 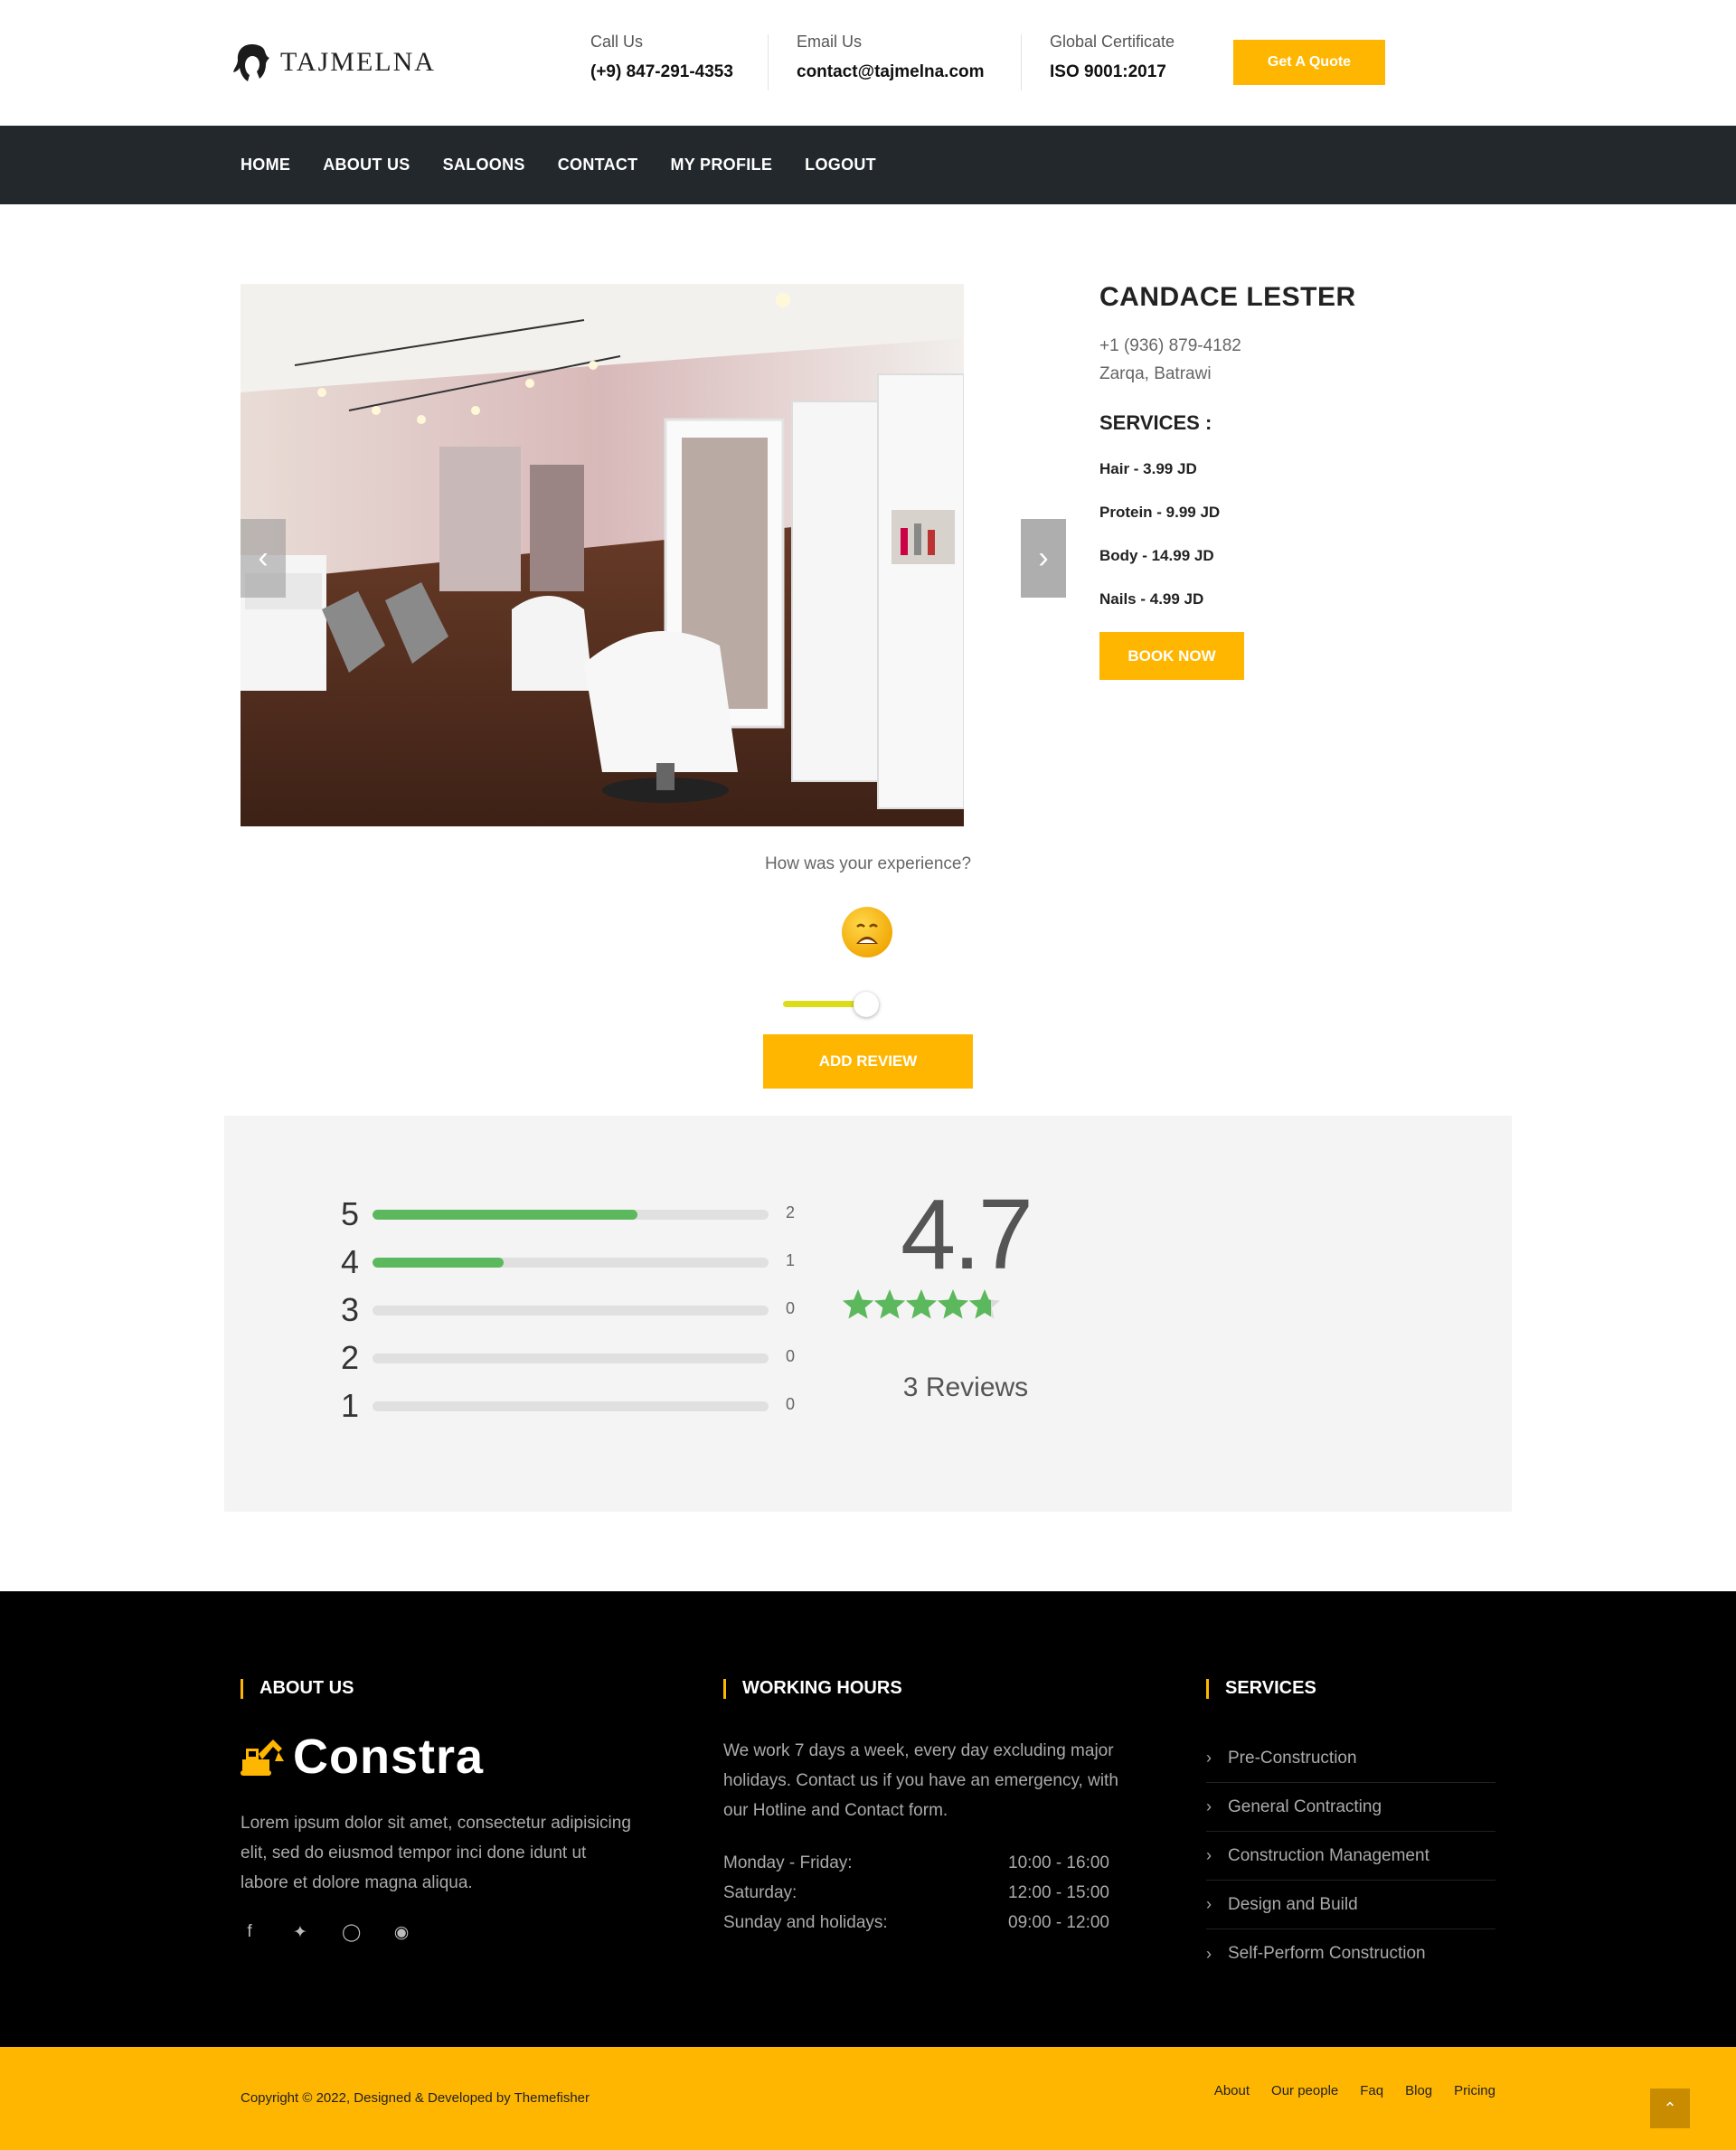 I want to click on get-a-quote-button: Get A Quote, so click(x=1309, y=62).